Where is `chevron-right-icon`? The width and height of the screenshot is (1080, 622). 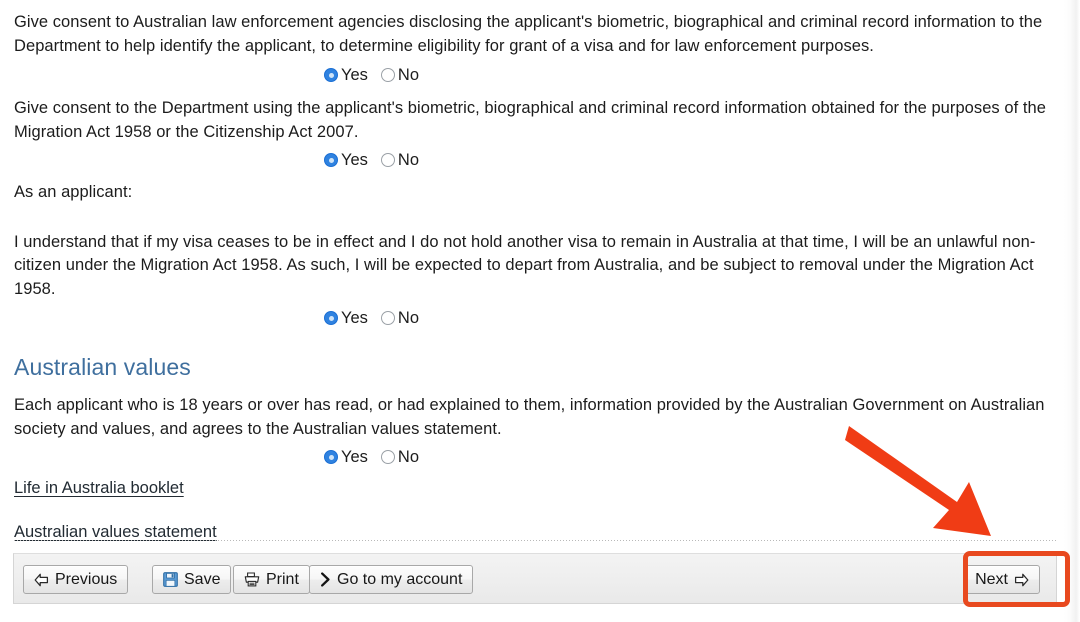
chevron-right-icon is located at coordinates (325, 579).